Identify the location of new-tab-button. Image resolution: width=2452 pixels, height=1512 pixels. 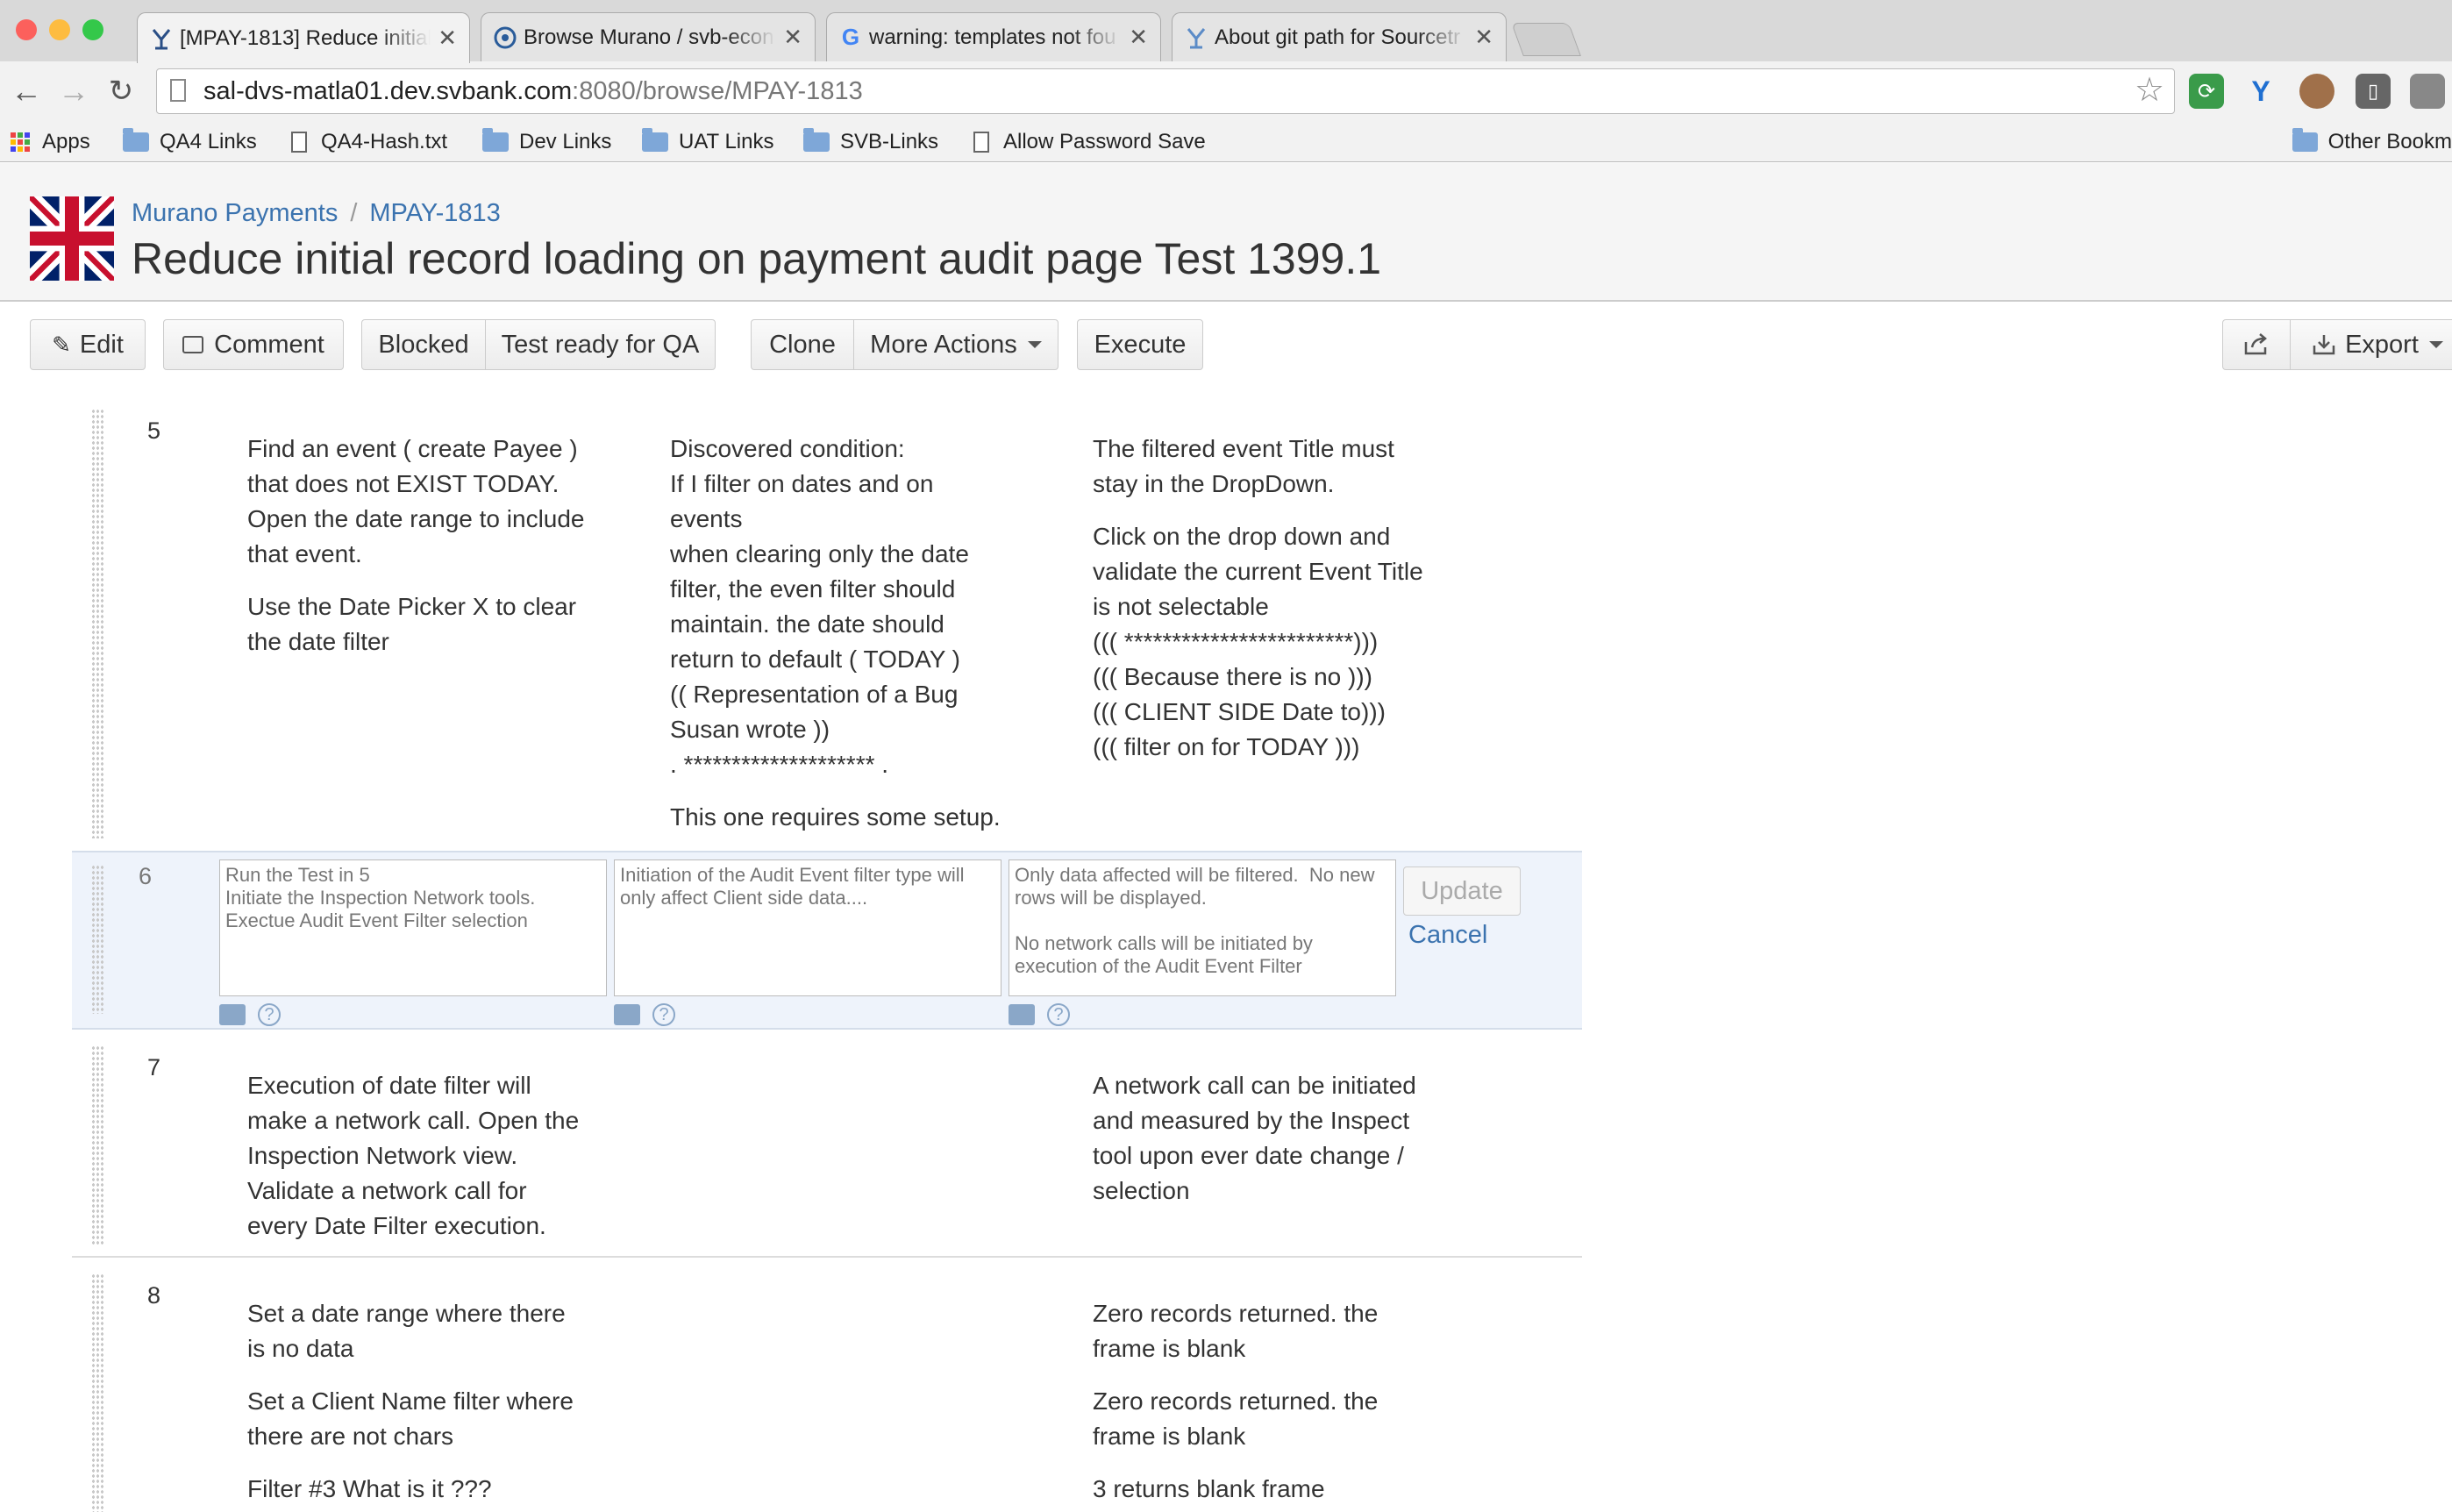
(1546, 39).